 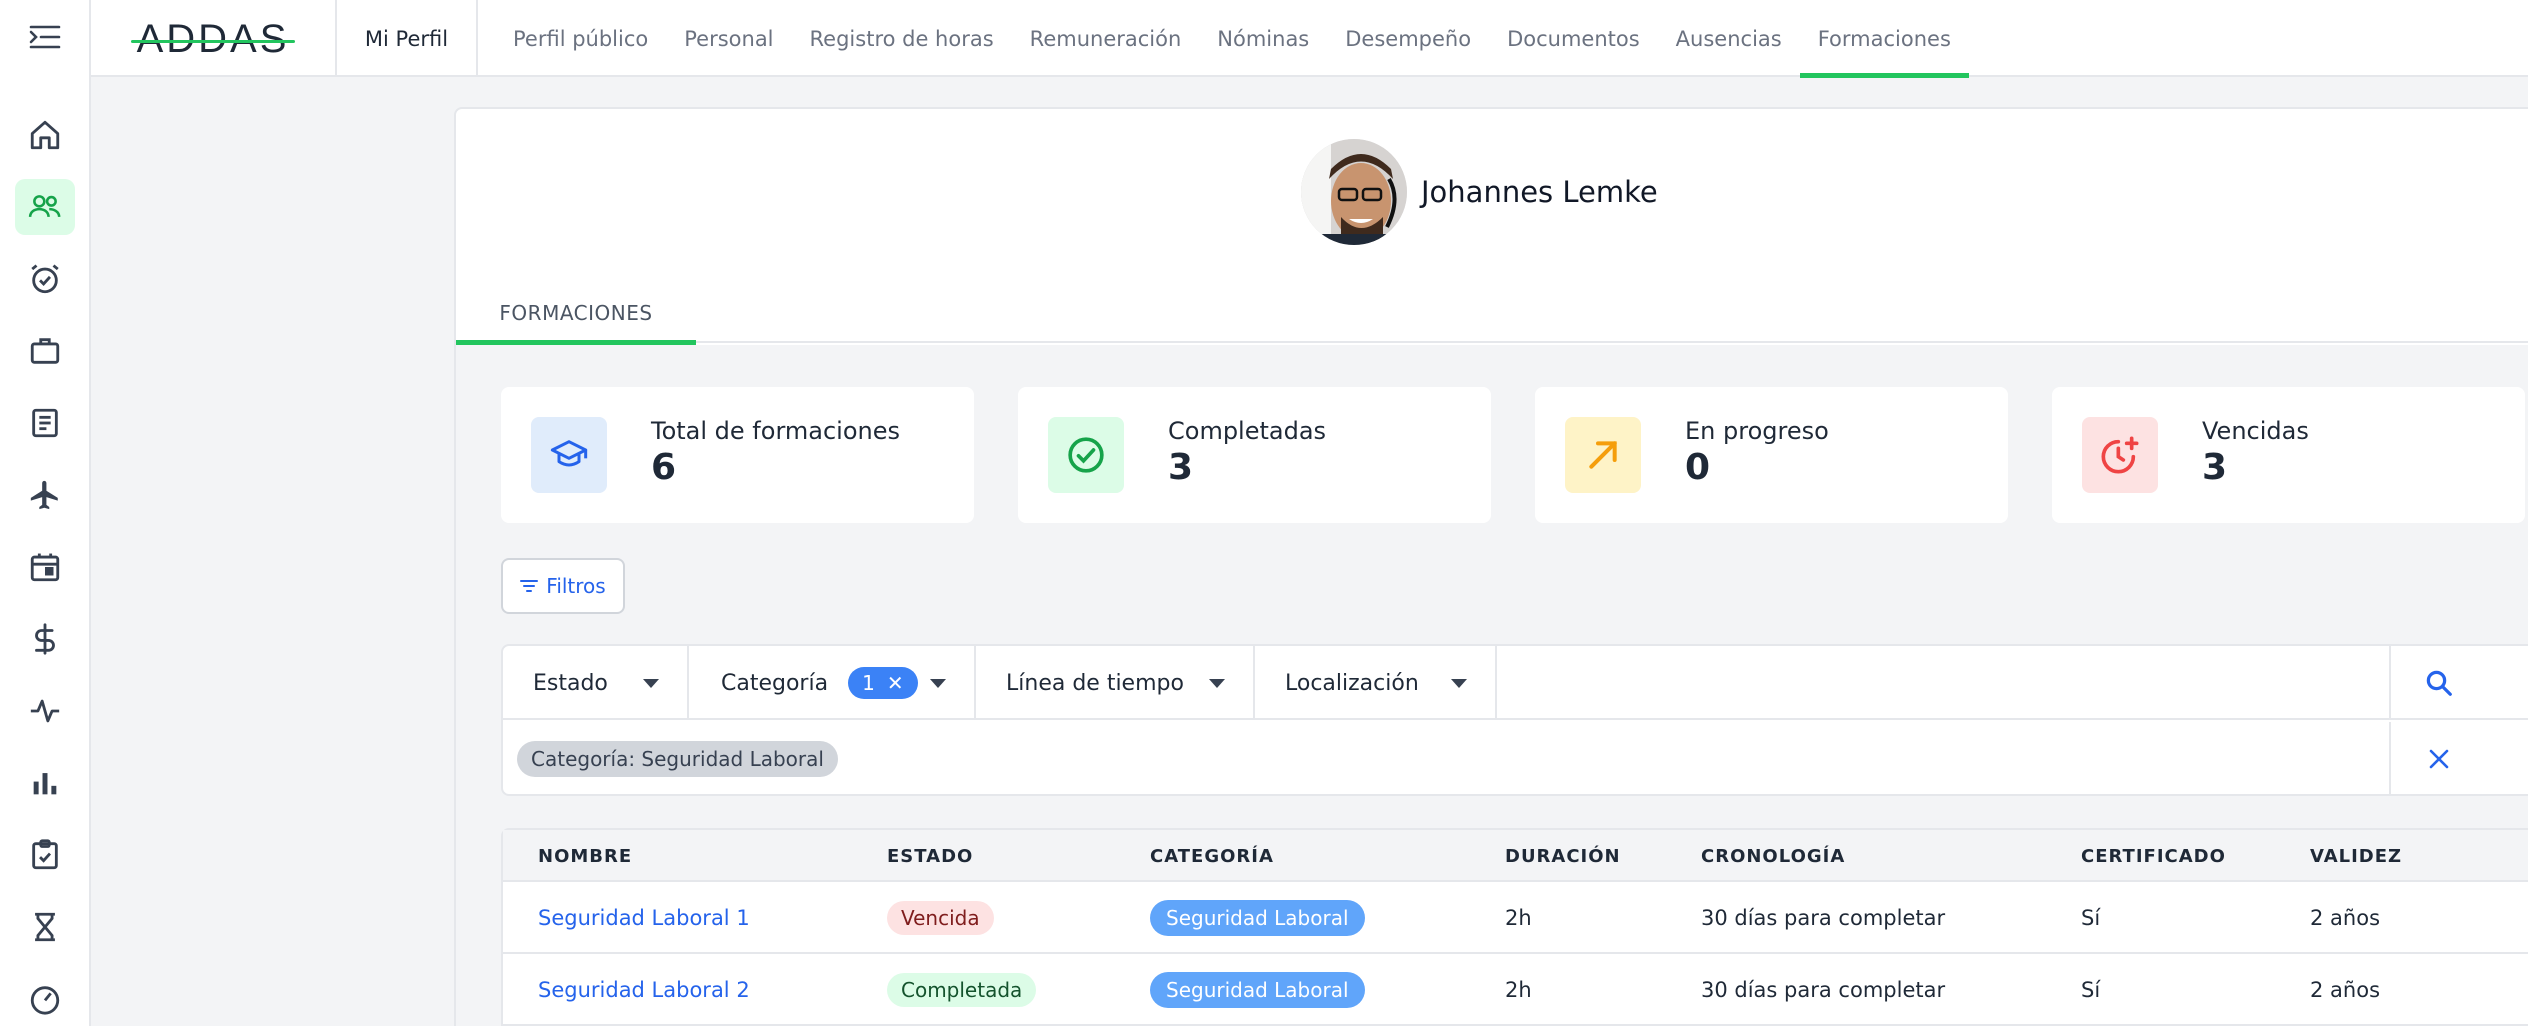 I want to click on timeline-filter: Línea de tiempo, so click(x=1115, y=683).